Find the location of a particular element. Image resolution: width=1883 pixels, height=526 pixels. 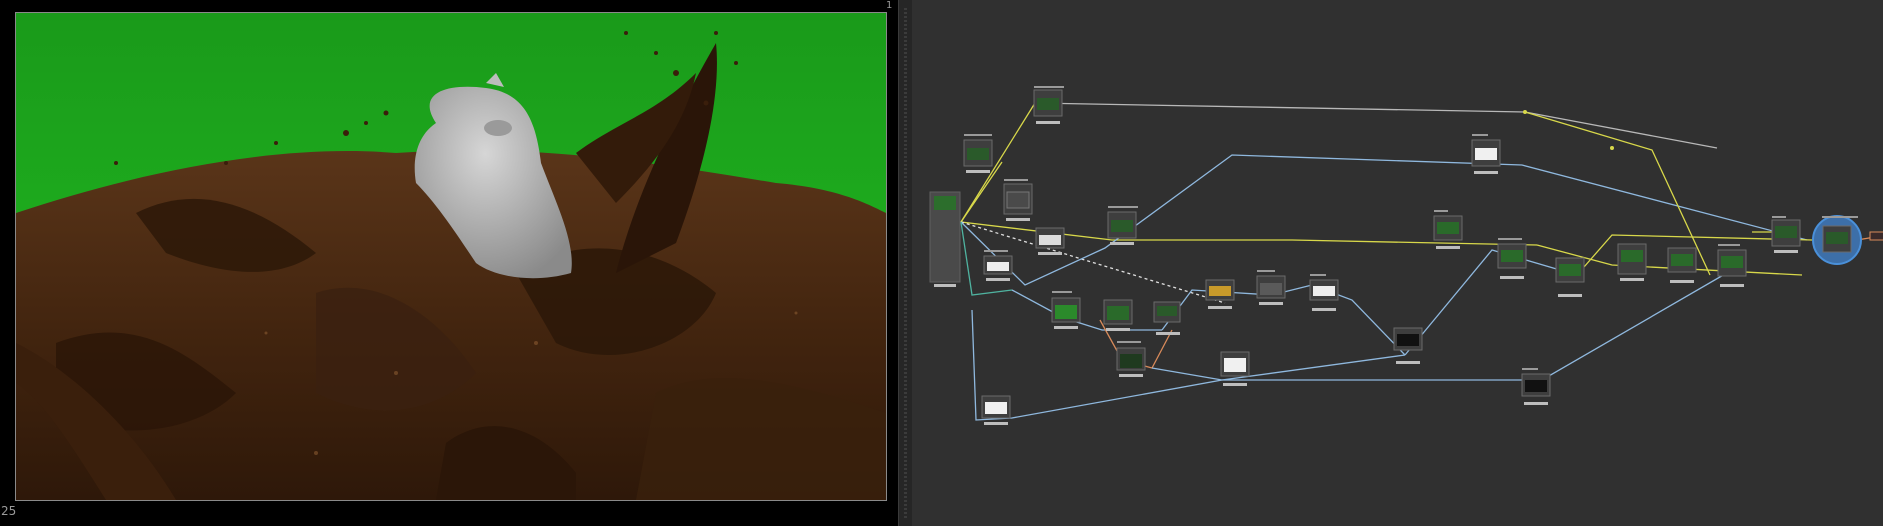

node-viewer-selected is located at coordinates (1837, 240).